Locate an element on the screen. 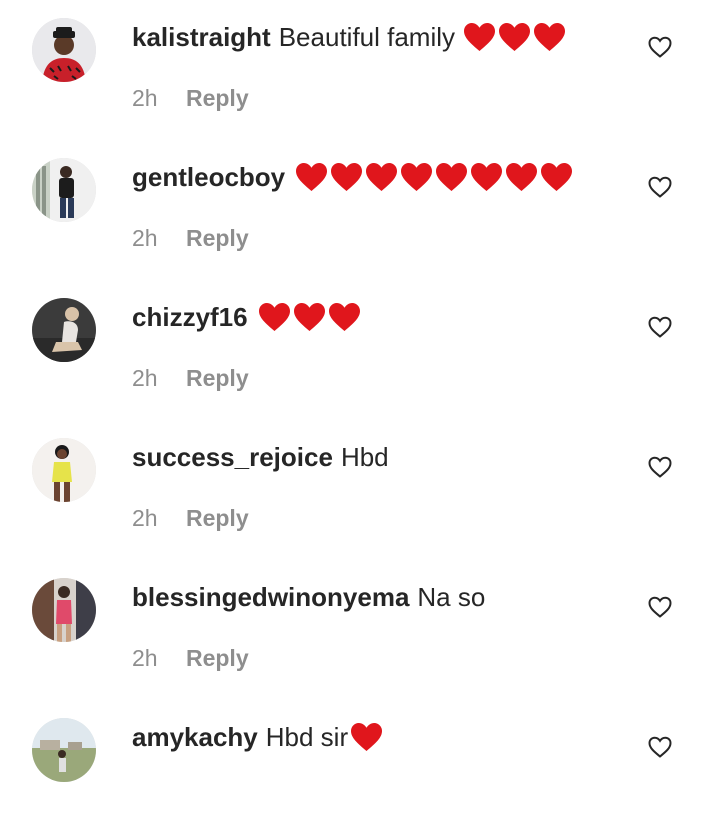  avatar-woman-sitting-icon is located at coordinates (64, 330).